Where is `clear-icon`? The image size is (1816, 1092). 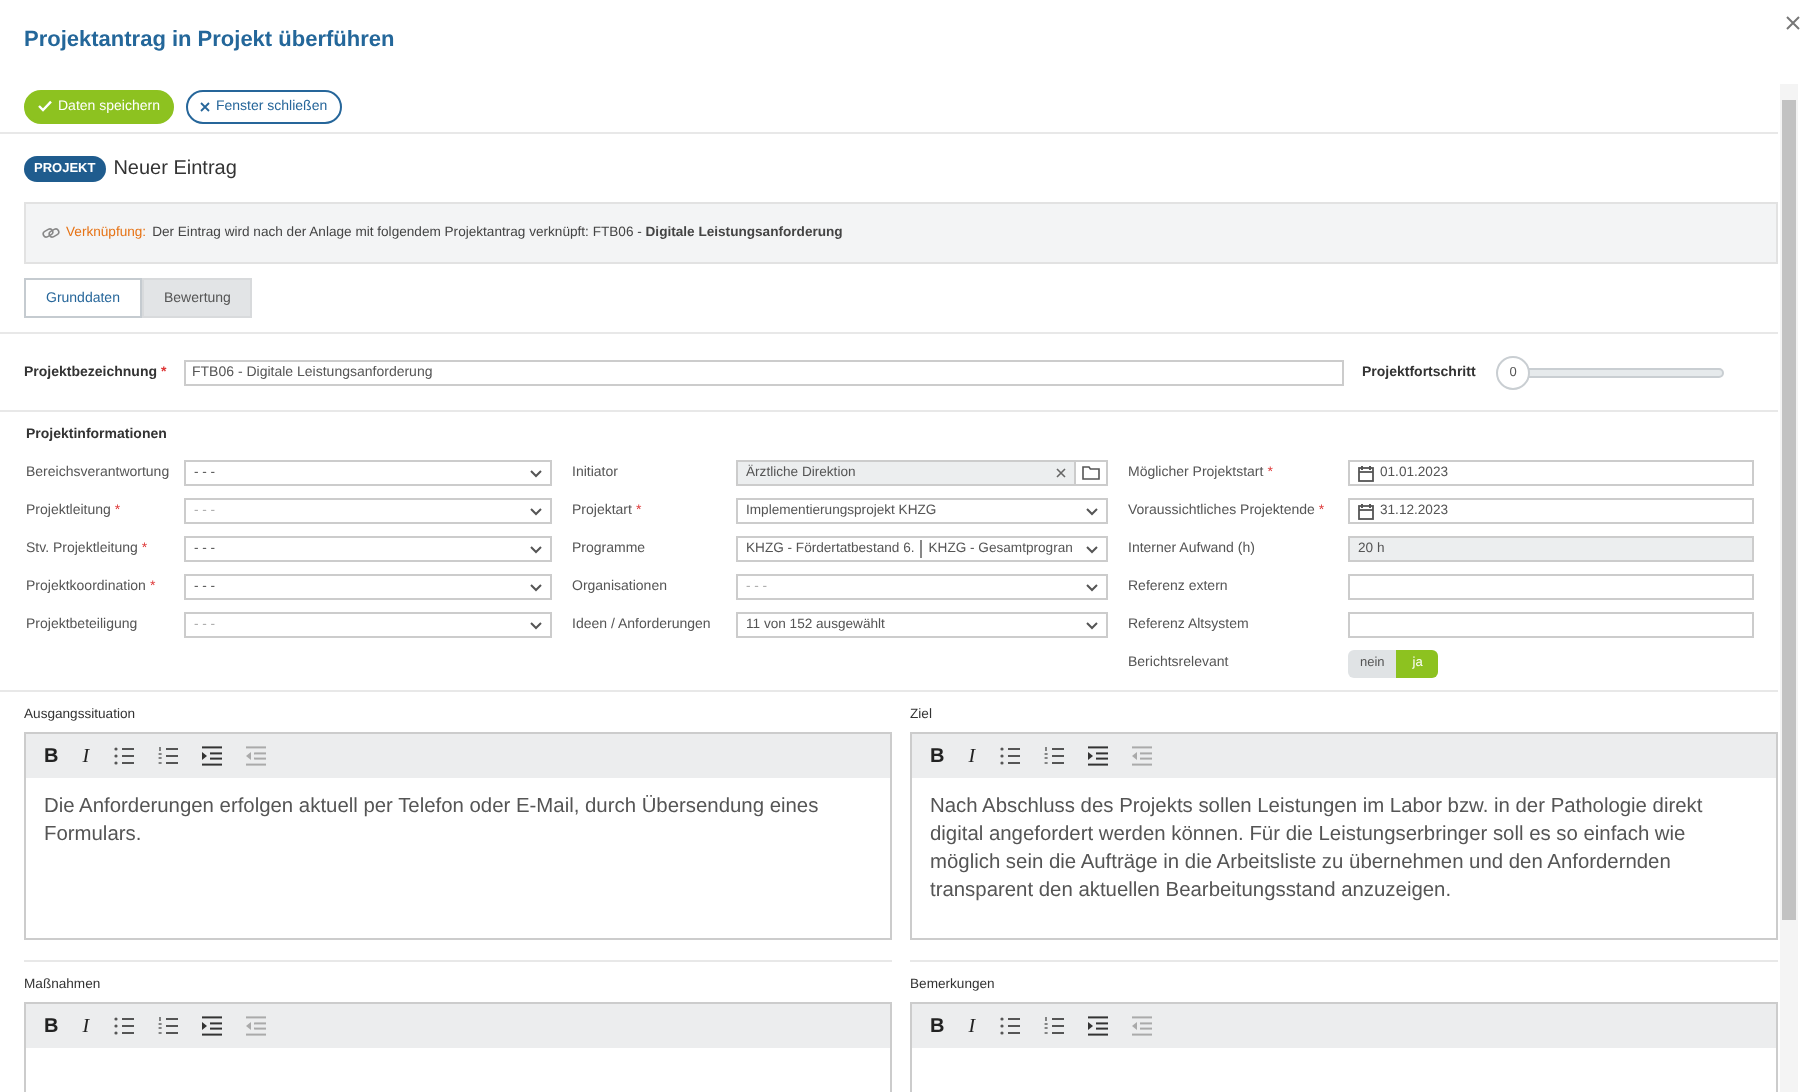 clear-icon is located at coordinates (1061, 473).